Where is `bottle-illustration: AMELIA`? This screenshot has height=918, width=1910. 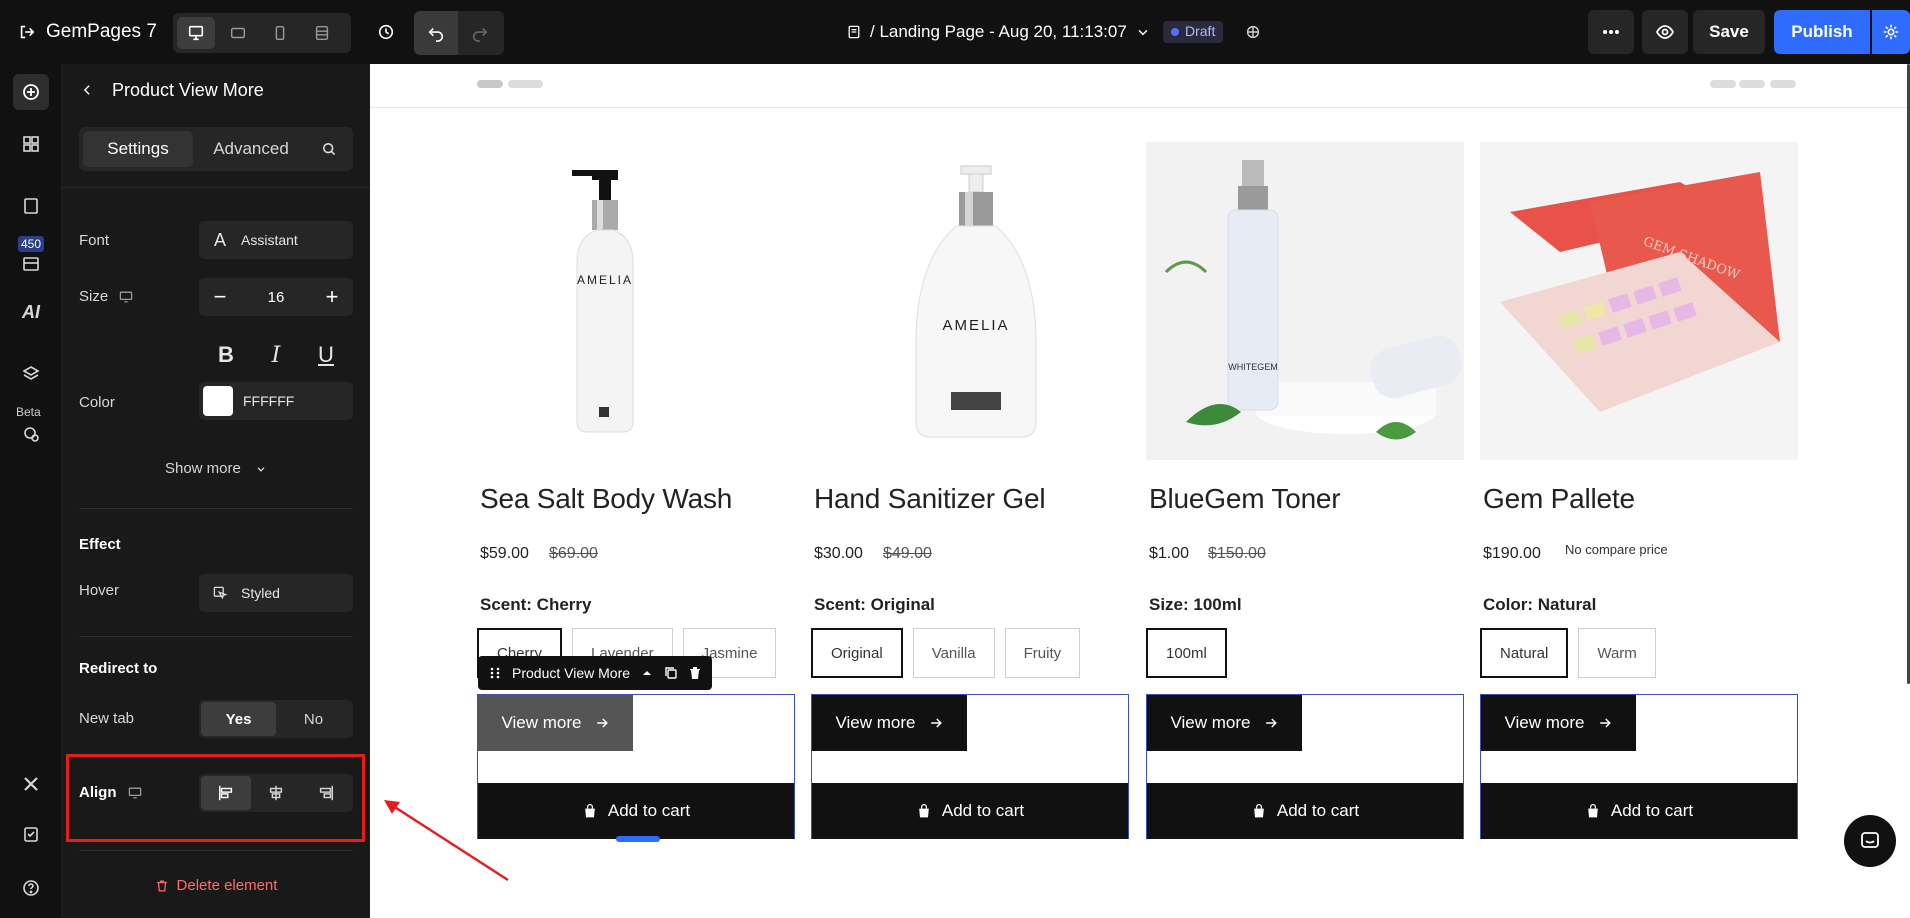
bottle-illustration: AMELIA is located at coordinates (976, 301).